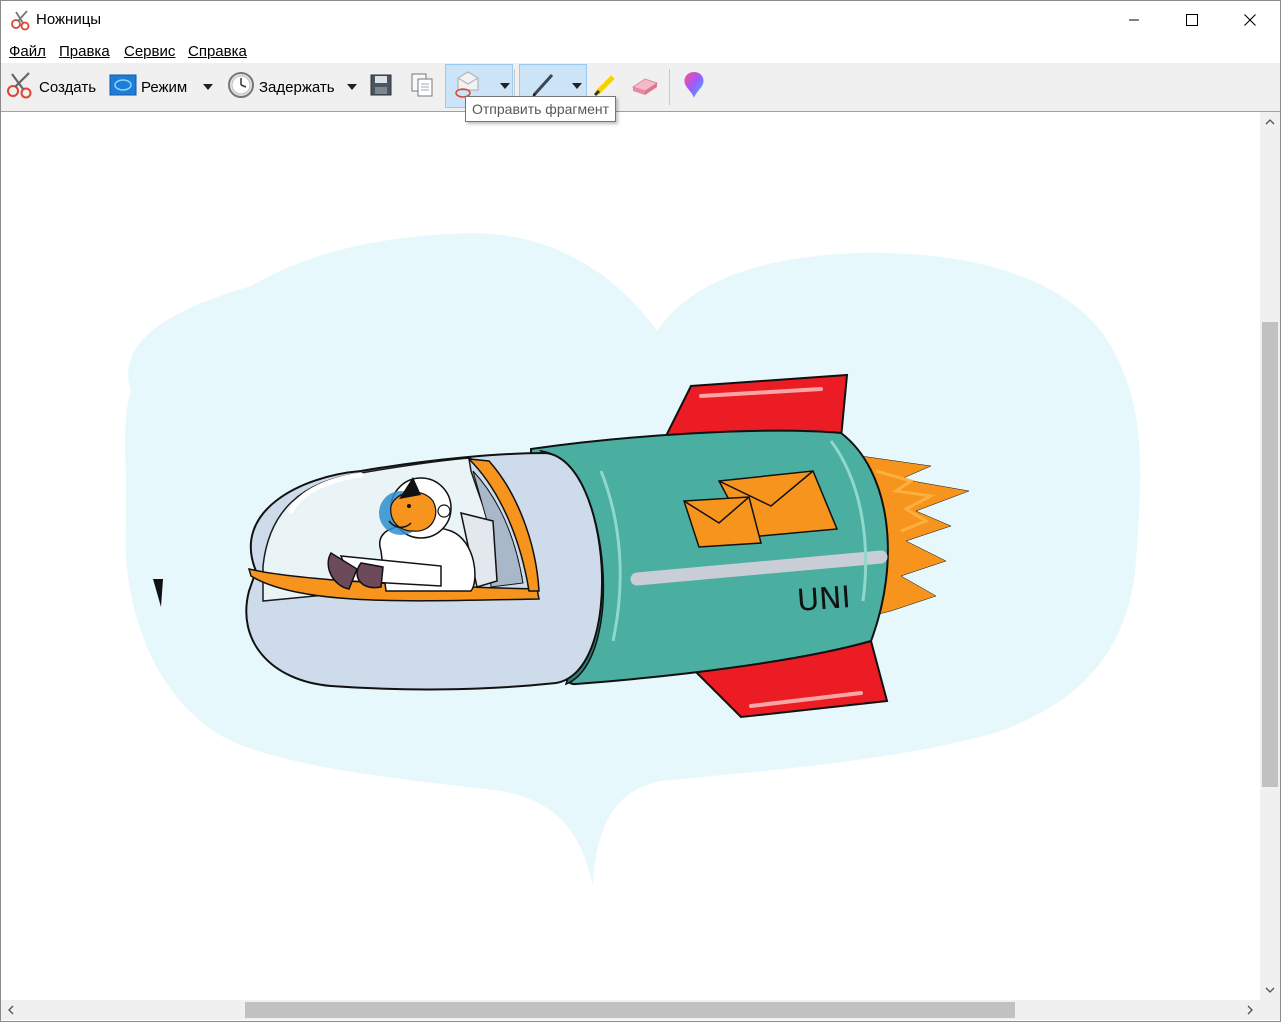 This screenshot has height=1022, width=1281. I want to click on menu-help: Справка, so click(217, 51).